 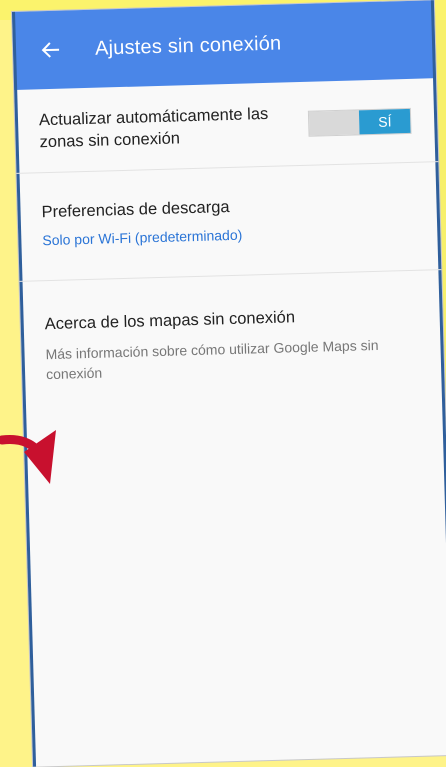 What do you see at coordinates (170, 321) in the screenshot?
I see `about-offline-maps-title: Acerca de los mapas sin conexión` at bounding box center [170, 321].